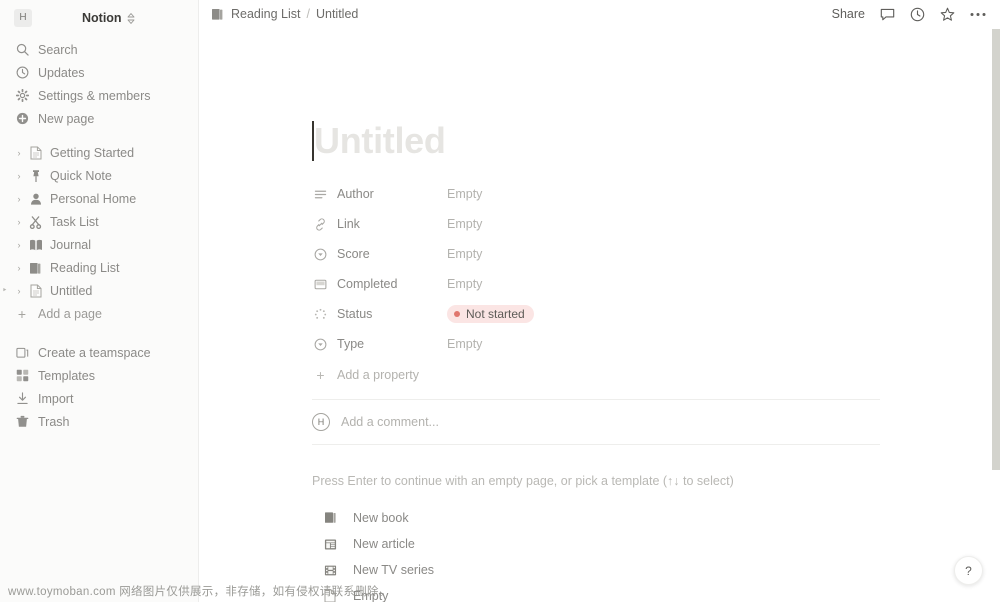 This screenshot has width=1000, height=602. Describe the element at coordinates (99, 375) in the screenshot. I see `sidebar-item-templates: Templates` at that location.